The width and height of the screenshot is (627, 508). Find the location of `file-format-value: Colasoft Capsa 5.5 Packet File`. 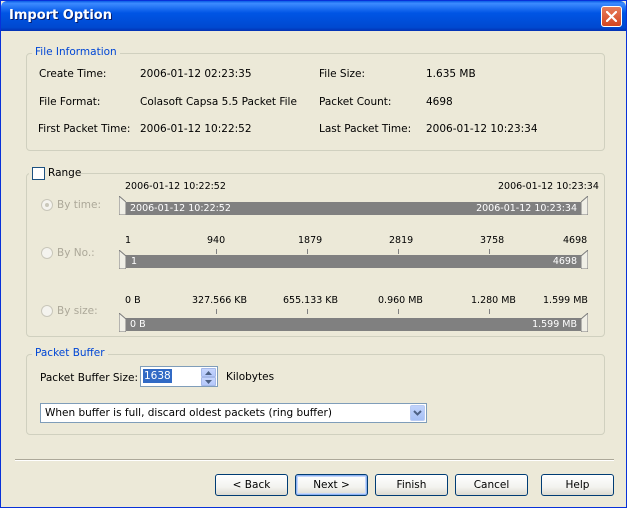

file-format-value: Colasoft Capsa 5.5 Packet File is located at coordinates (218, 102).